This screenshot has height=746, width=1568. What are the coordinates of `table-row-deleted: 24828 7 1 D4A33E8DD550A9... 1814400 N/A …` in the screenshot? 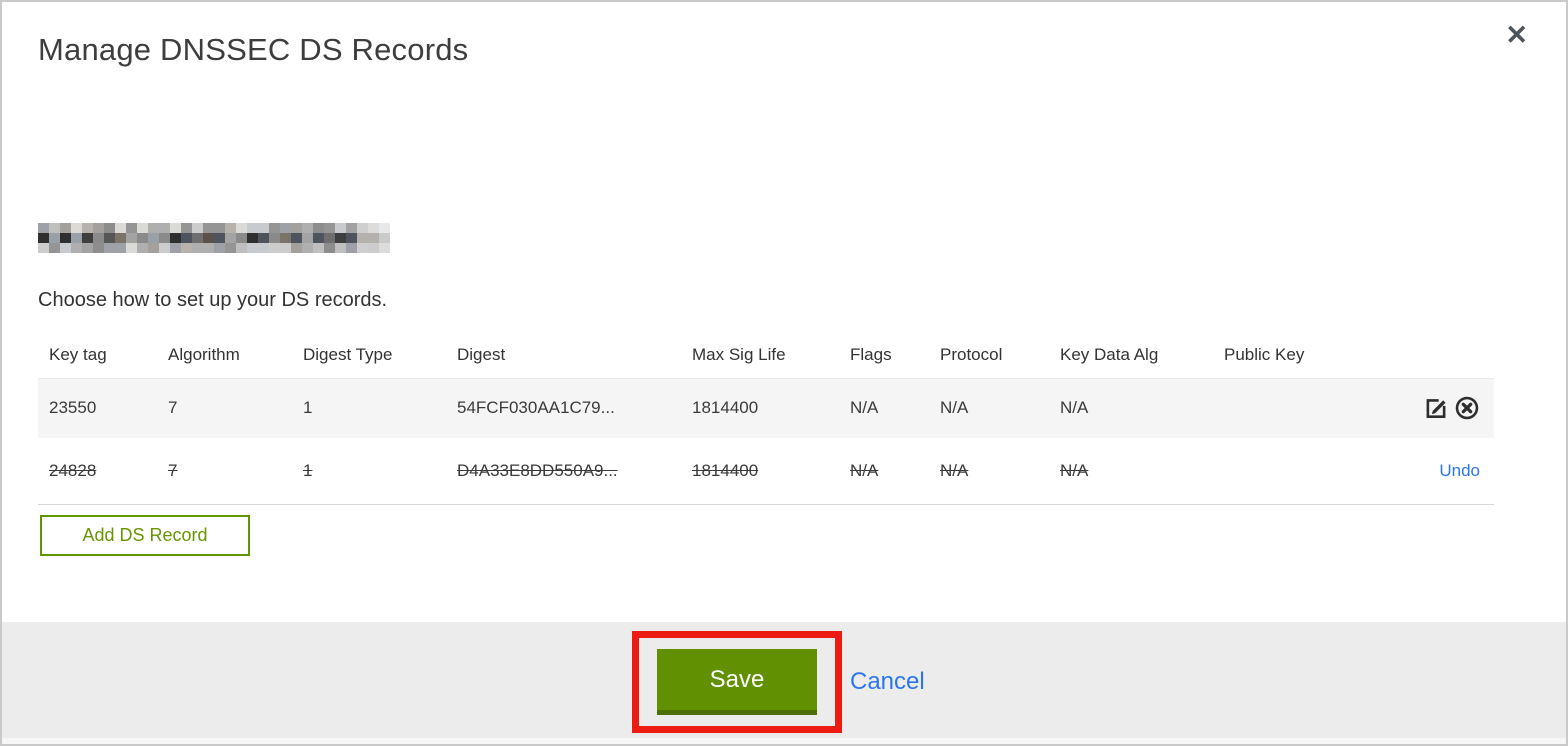 It's located at (766, 471).